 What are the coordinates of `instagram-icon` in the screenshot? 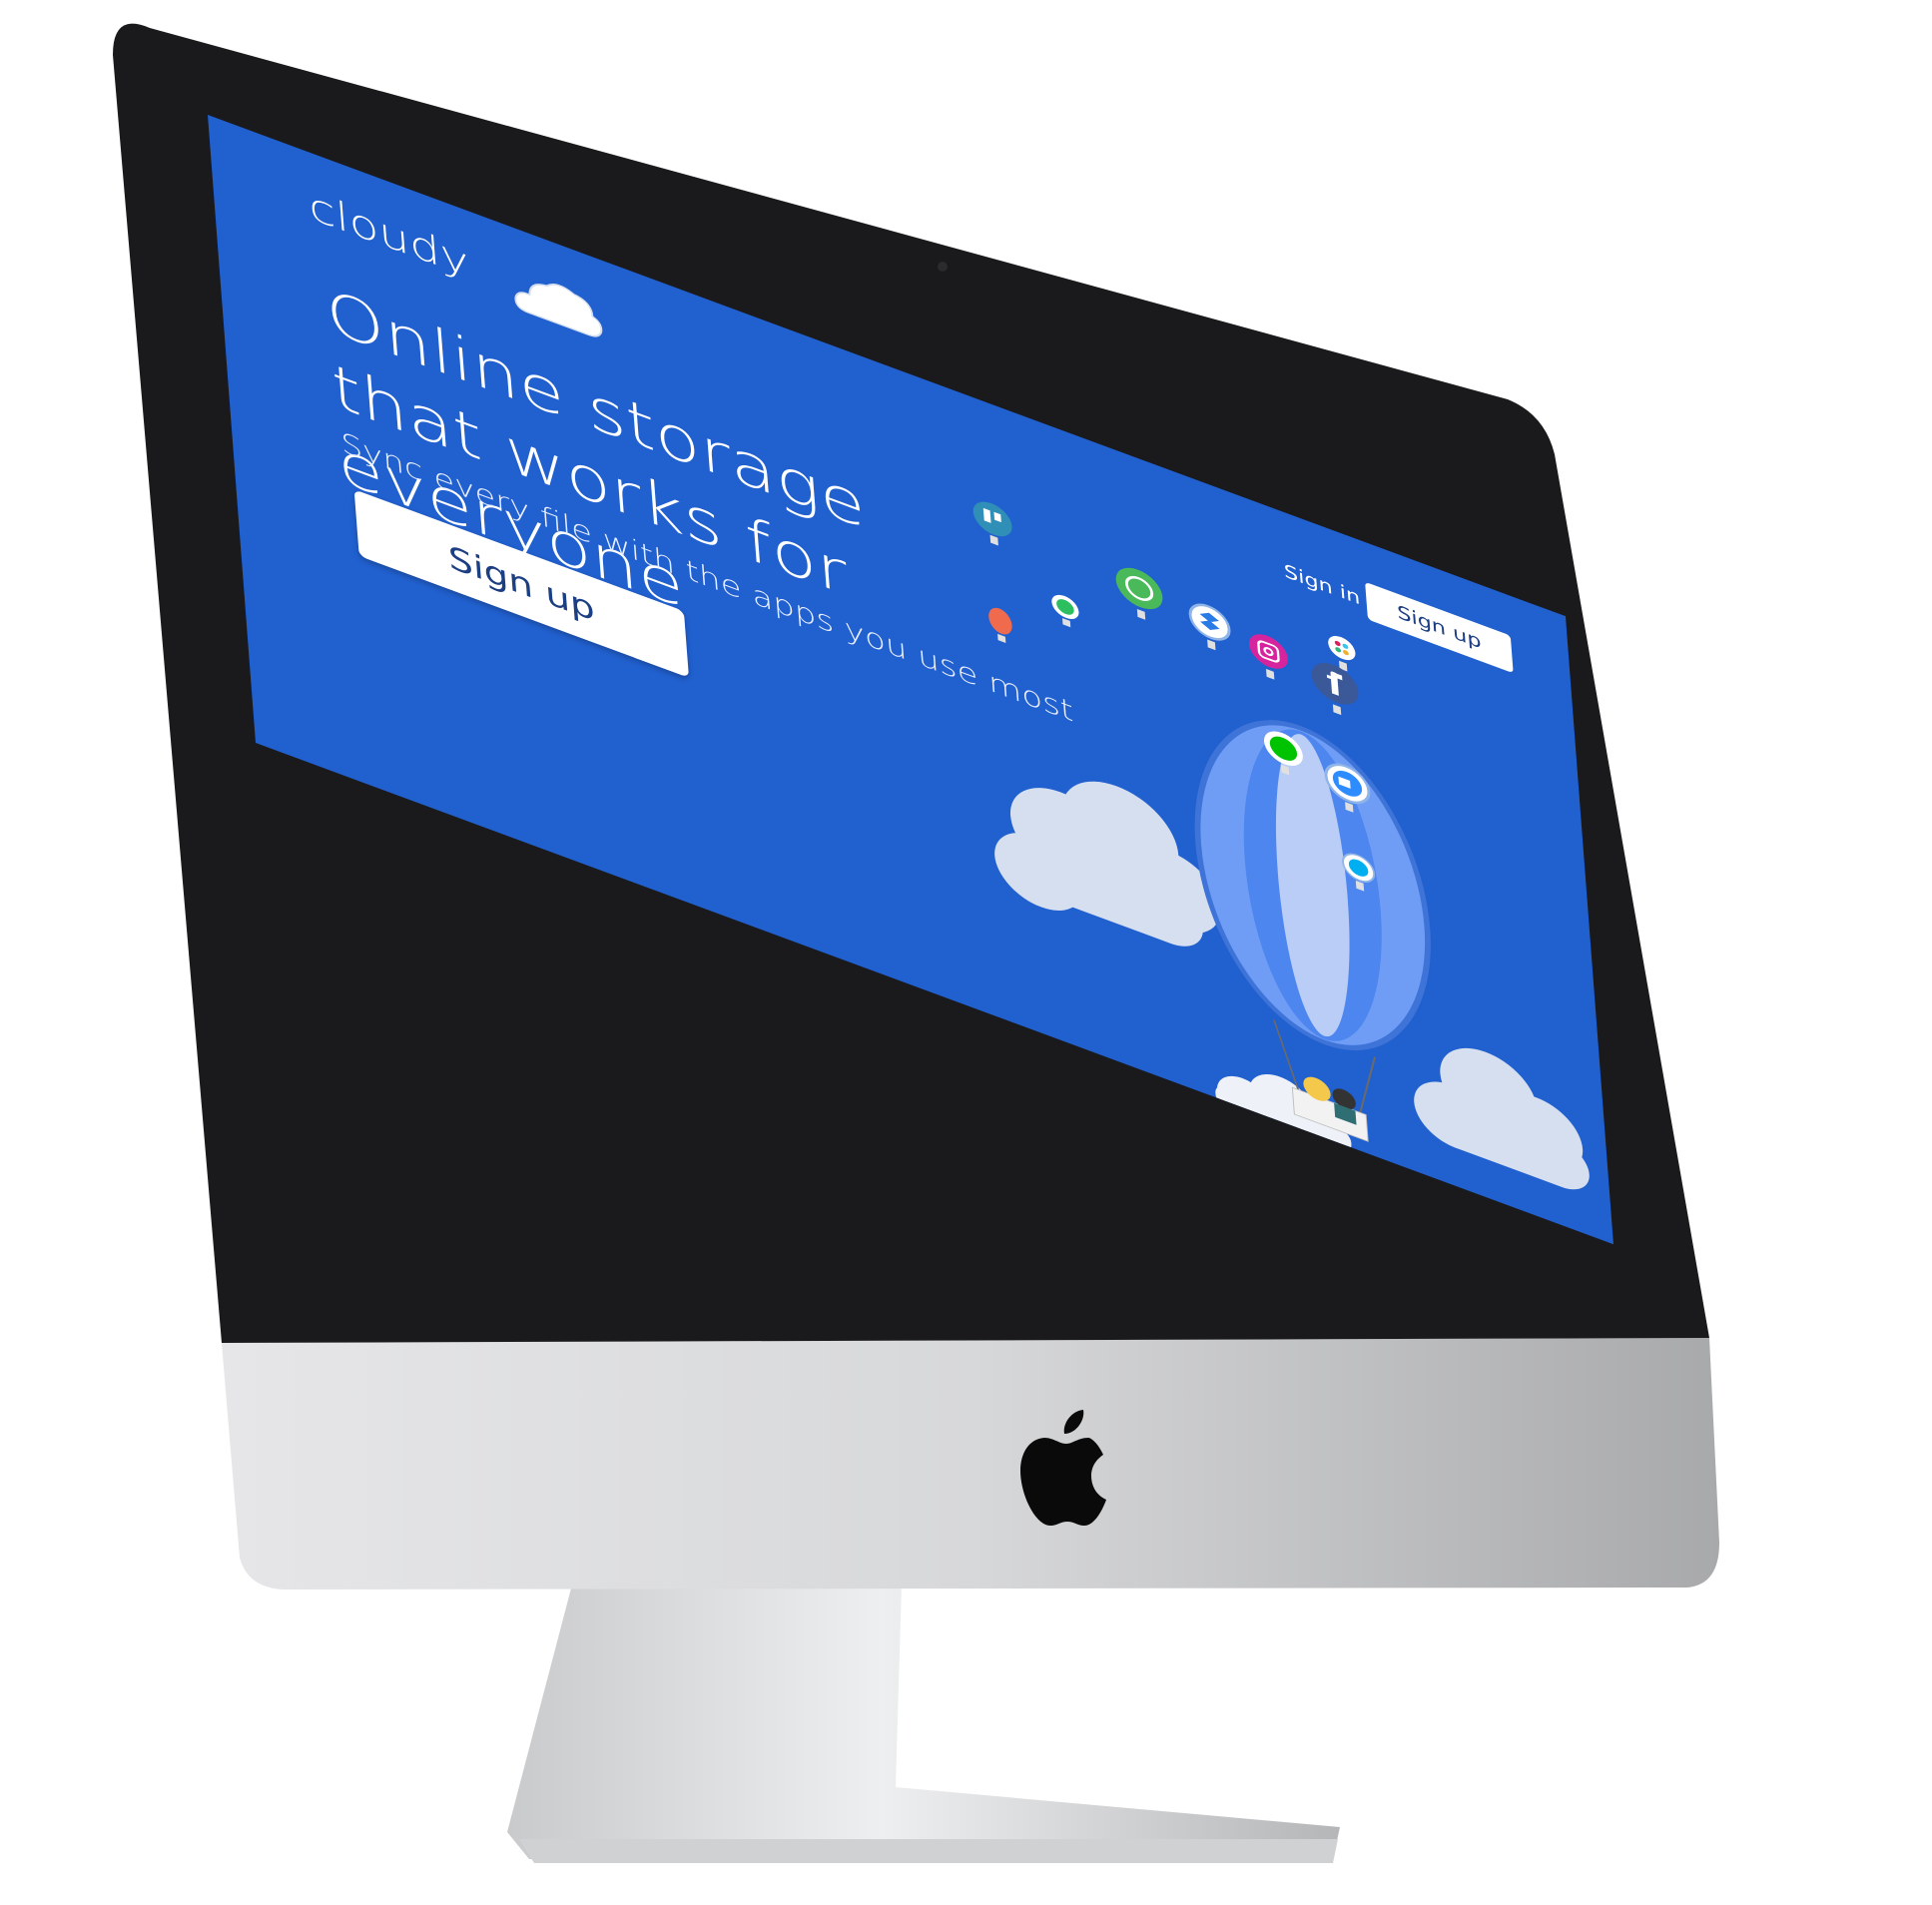 It's located at (1268, 657).